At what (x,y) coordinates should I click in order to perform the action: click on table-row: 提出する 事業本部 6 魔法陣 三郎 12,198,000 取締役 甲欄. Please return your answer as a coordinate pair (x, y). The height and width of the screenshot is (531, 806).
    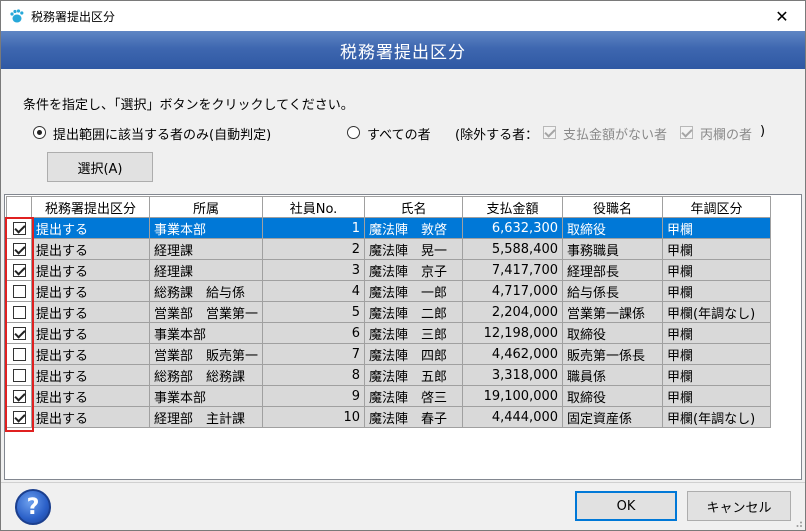
    Looking at the image, I should click on (389, 333).